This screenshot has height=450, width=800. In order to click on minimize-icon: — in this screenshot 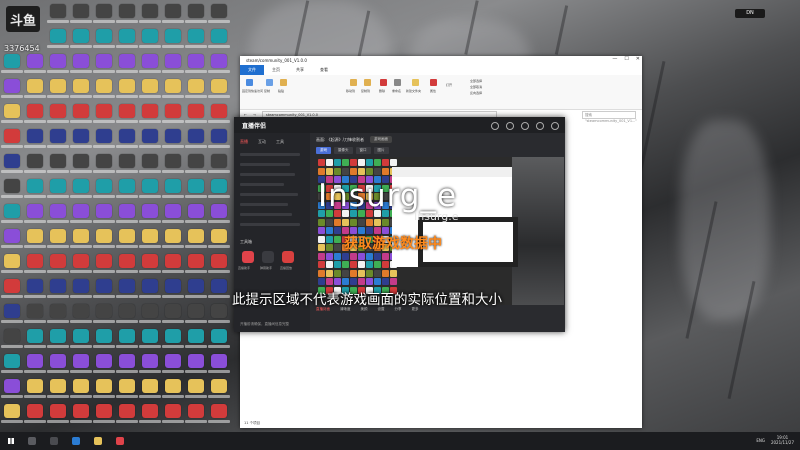, I will do `click(614, 59)`.